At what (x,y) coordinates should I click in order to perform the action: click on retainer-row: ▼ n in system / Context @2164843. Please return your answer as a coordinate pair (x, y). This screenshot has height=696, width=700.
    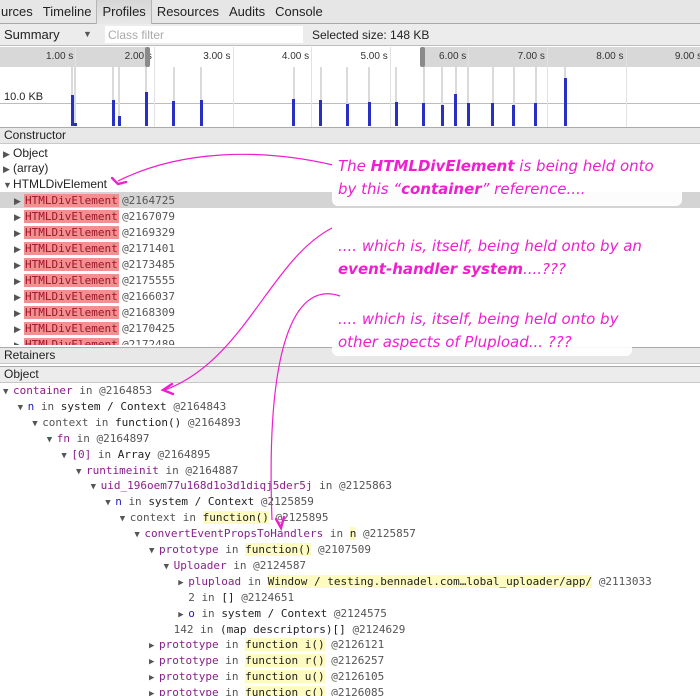
    Looking at the image, I should click on (350, 407).